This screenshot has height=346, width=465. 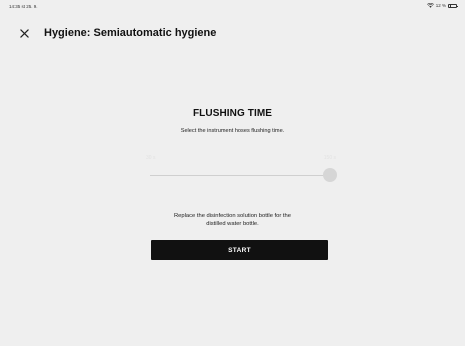 What do you see at coordinates (430, 5) in the screenshot?
I see `wifi-icon` at bounding box center [430, 5].